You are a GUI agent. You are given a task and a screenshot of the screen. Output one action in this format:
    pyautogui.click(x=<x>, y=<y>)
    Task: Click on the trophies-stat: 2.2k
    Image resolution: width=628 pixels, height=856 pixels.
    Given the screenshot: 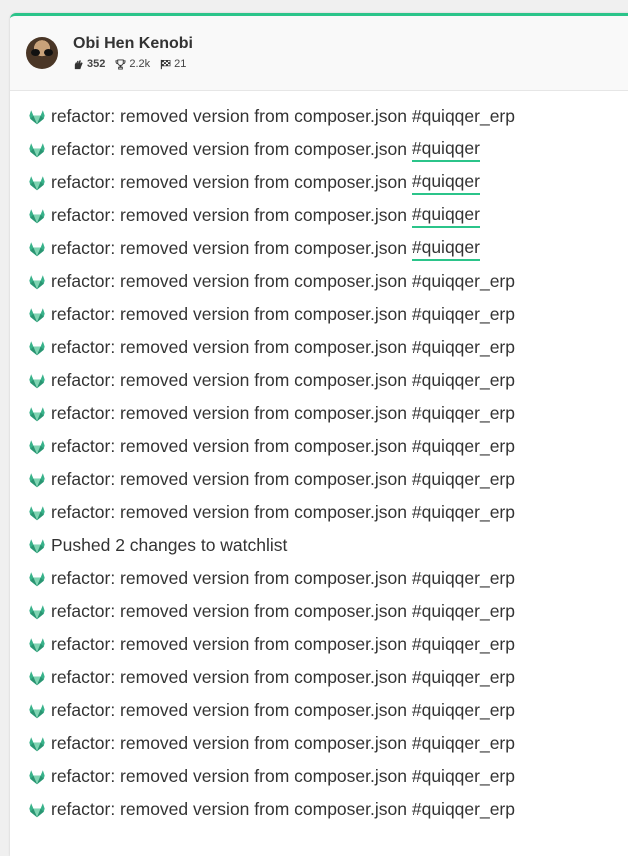 What is the action you would take?
    pyautogui.click(x=132, y=64)
    